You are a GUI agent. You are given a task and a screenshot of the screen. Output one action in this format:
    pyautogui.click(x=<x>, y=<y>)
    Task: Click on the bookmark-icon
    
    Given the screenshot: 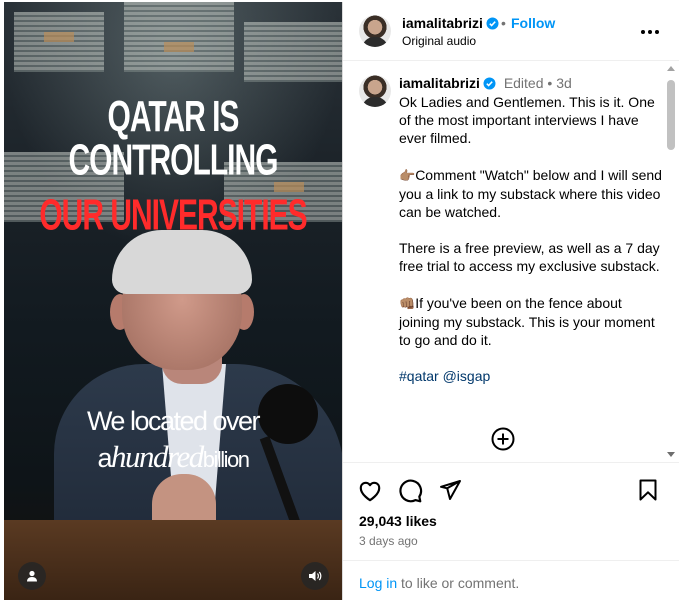 What is the action you would take?
    pyautogui.click(x=648, y=490)
    